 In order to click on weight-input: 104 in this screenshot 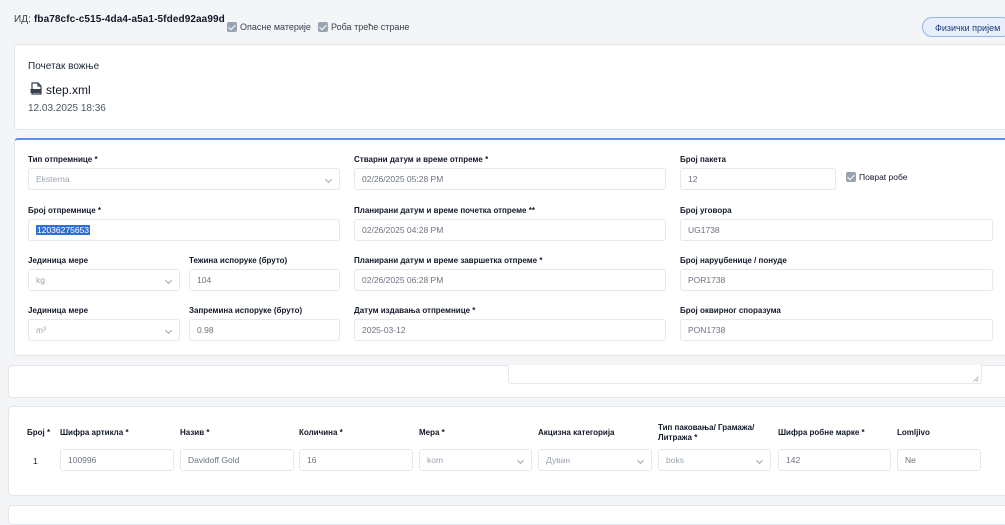, I will do `click(264, 280)`.